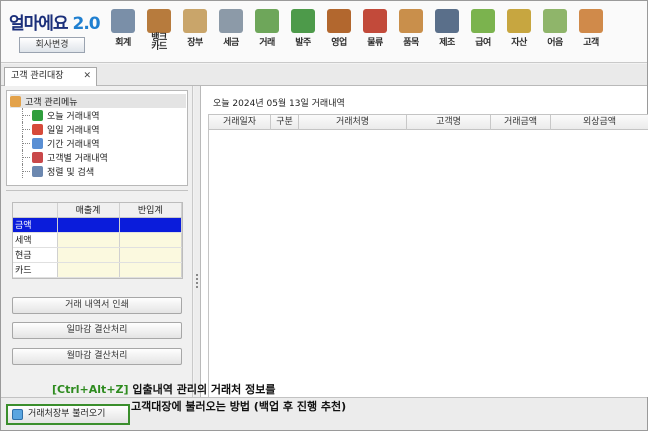  Describe the element at coordinates (519, 43) in the screenshot. I see `toolbar-label: 자산` at that location.